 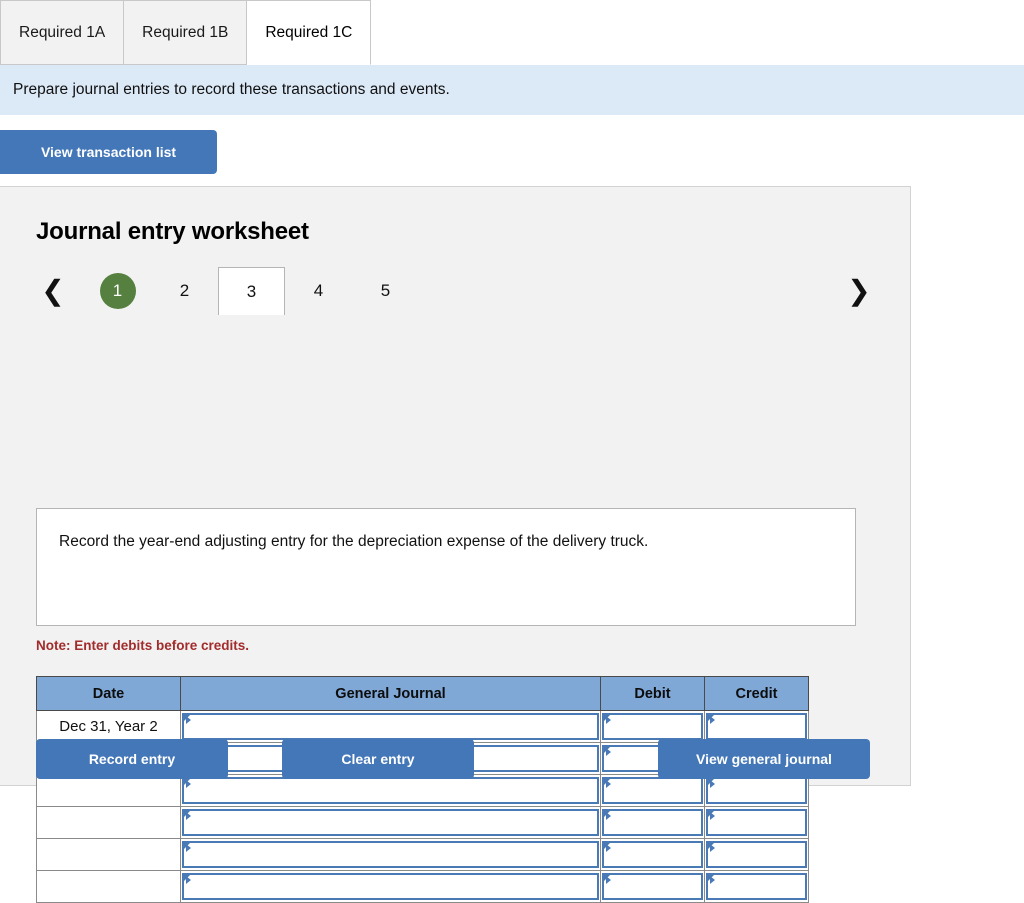 I want to click on chevron-right-icon: ❯, so click(x=859, y=291).